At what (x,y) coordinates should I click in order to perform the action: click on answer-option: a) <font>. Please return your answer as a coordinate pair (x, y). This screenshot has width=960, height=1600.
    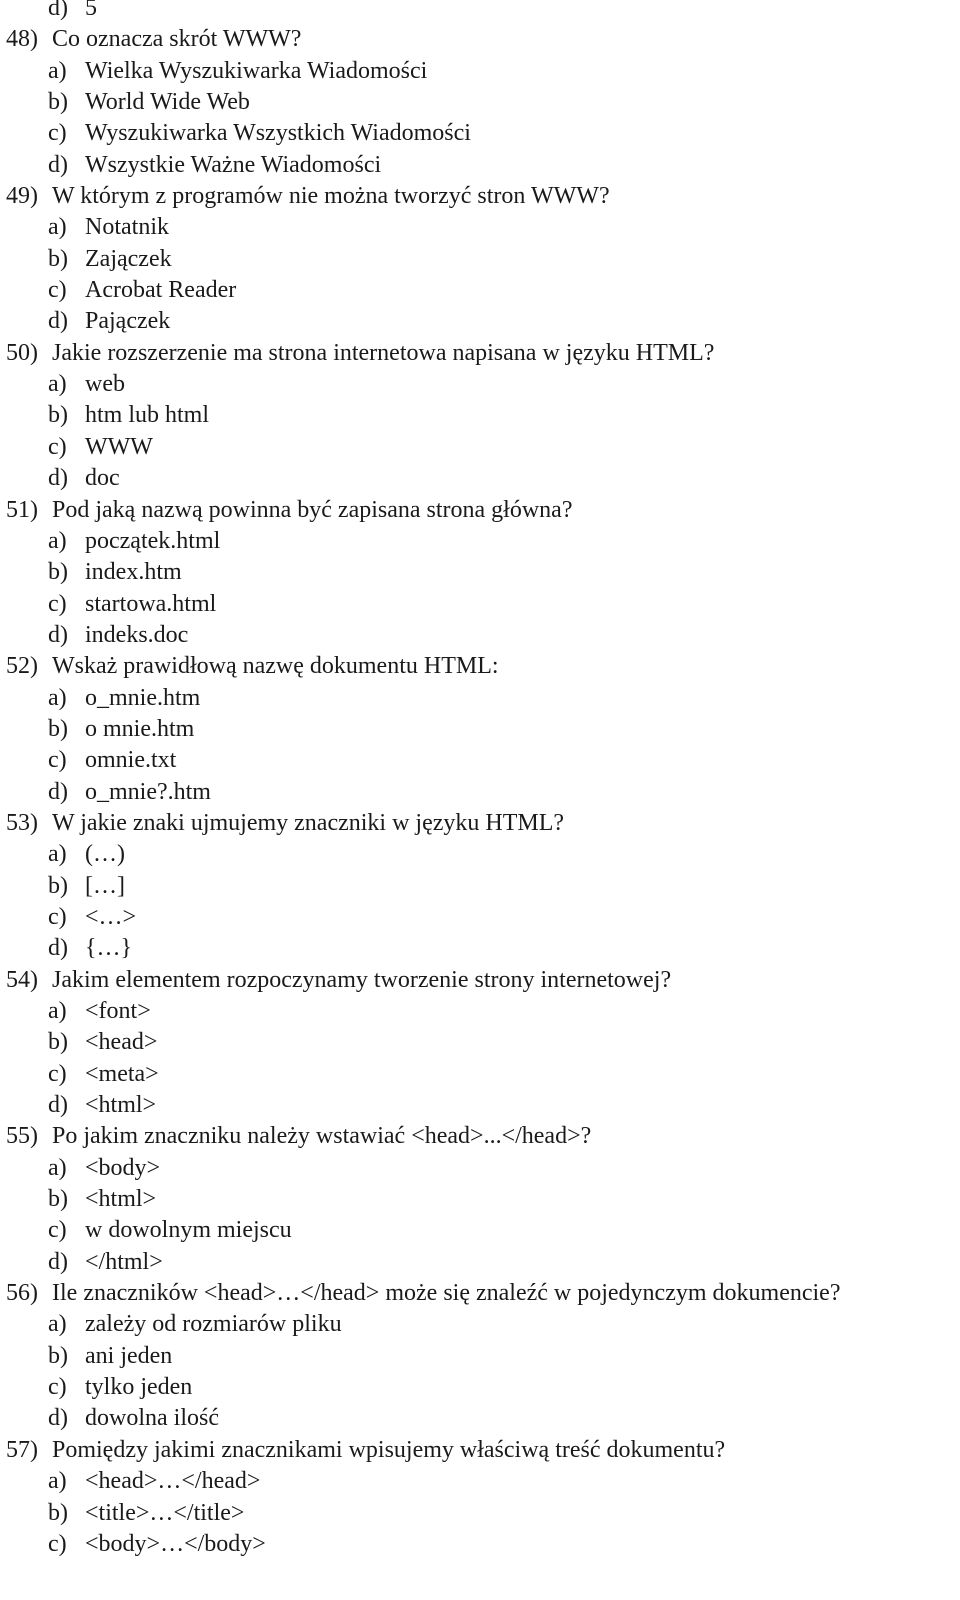
    Looking at the image, I should click on (480, 1011).